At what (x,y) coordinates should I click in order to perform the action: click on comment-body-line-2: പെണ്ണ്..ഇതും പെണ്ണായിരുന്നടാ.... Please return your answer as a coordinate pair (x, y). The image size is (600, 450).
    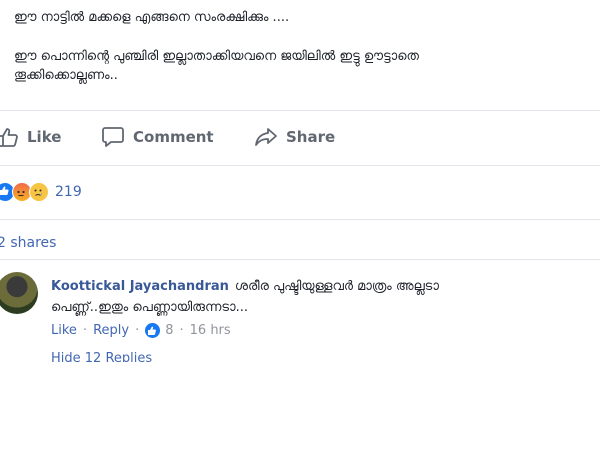
    Looking at the image, I should click on (149, 307).